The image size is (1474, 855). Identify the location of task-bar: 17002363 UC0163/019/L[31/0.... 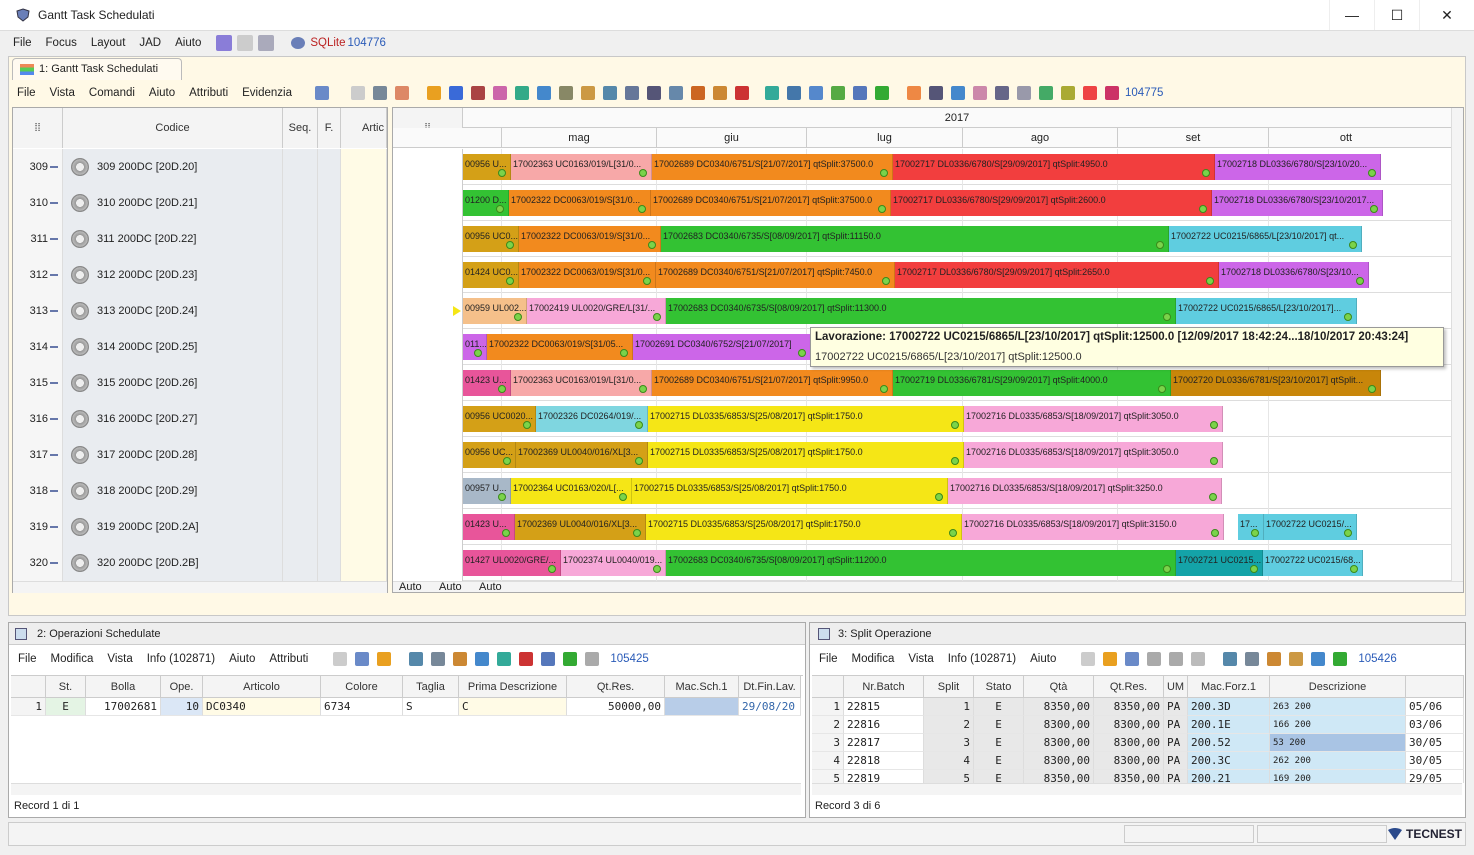
(581, 383).